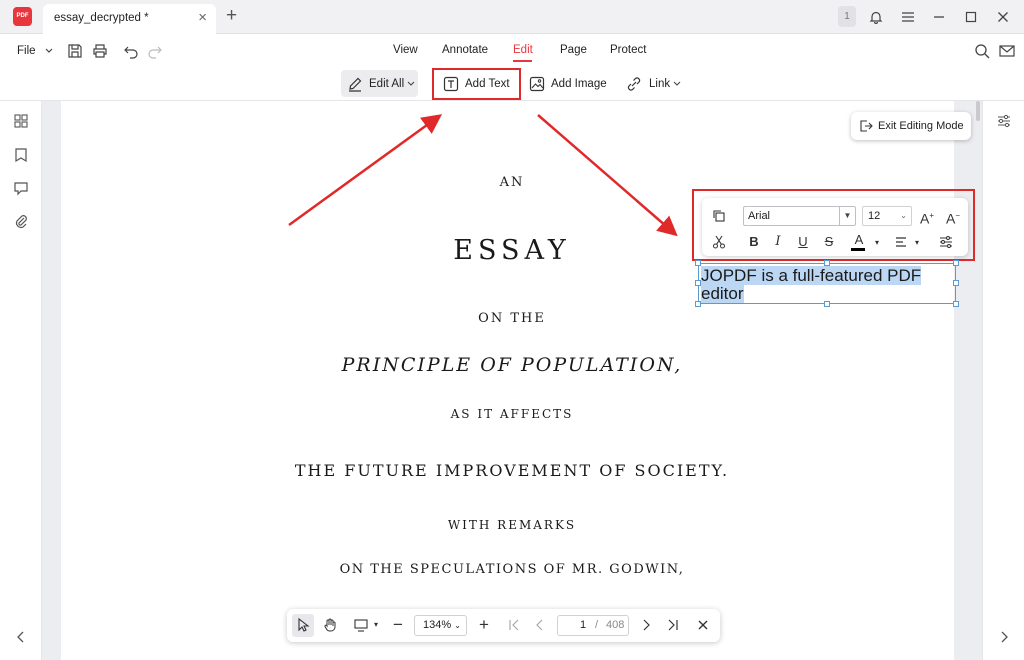 The width and height of the screenshot is (1024, 660). I want to click on link-label: Link, so click(660, 83).